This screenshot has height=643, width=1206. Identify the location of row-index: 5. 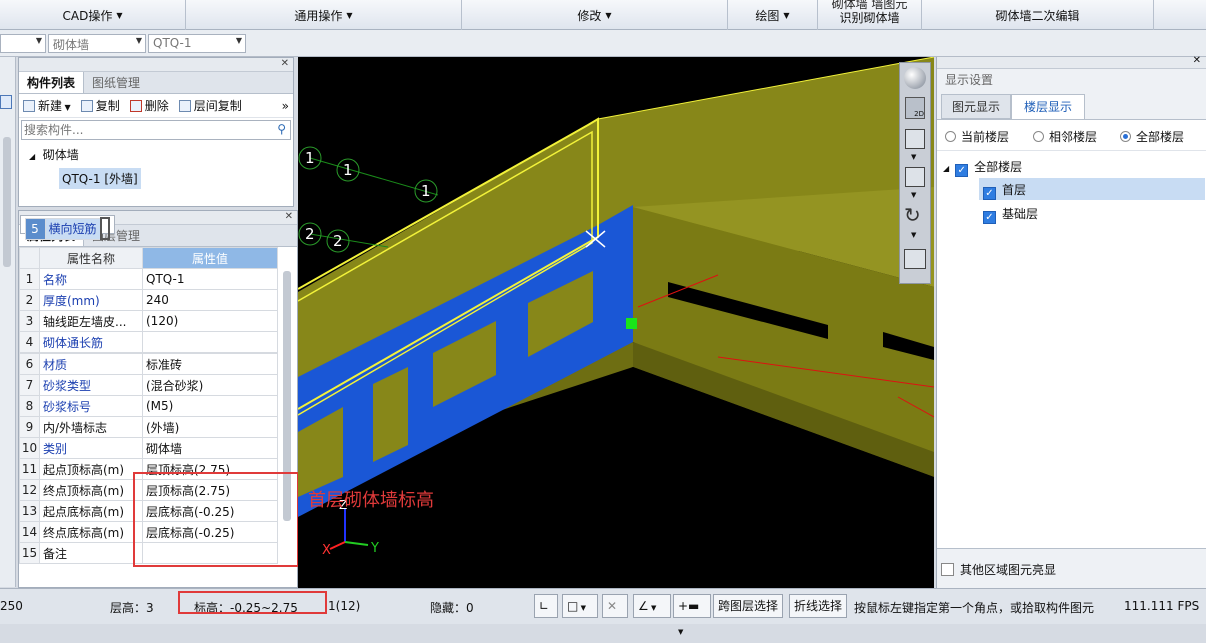
(35, 228).